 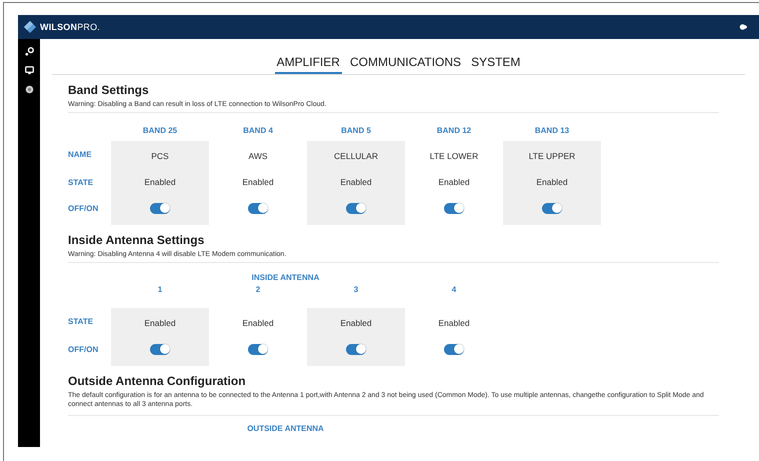 What do you see at coordinates (356, 289) in the screenshot?
I see `antenna-number: 3` at bounding box center [356, 289].